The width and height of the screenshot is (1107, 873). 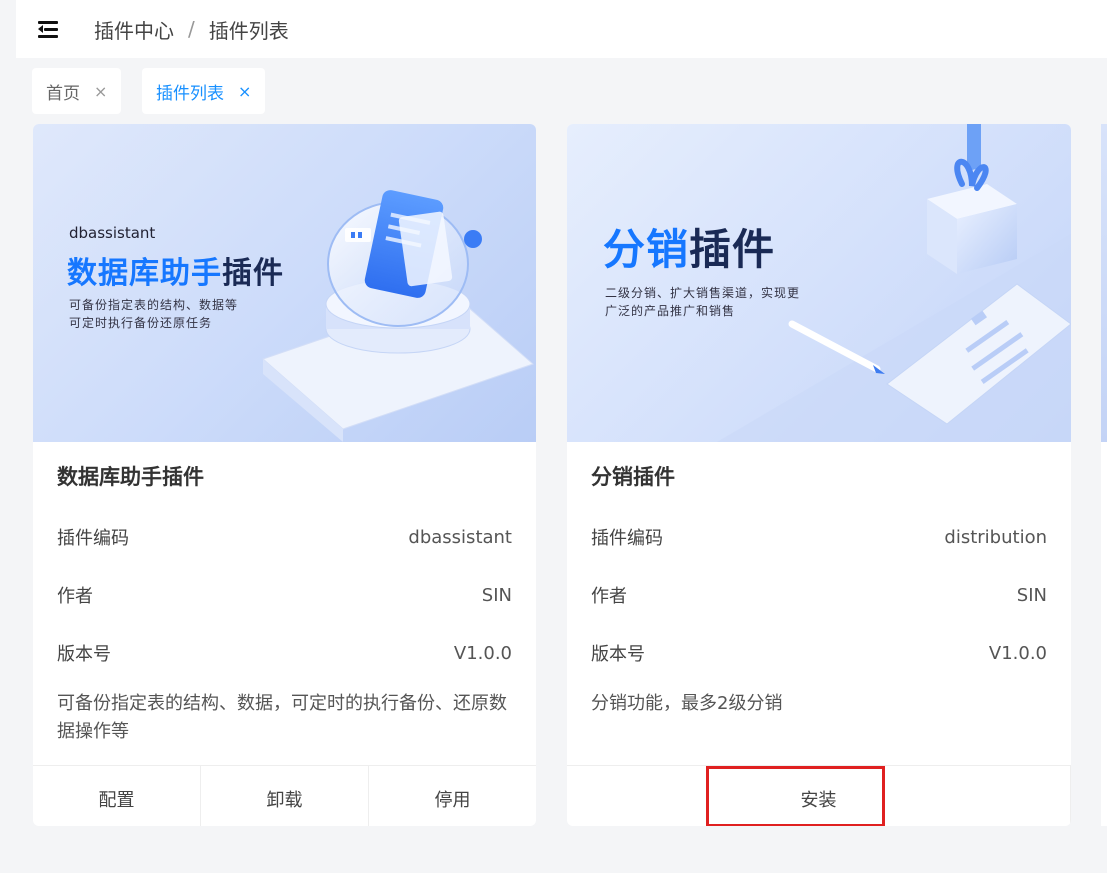 I want to click on cover-line-1: 二级分销、扩大销售渠道，实现更, so click(x=703, y=293).